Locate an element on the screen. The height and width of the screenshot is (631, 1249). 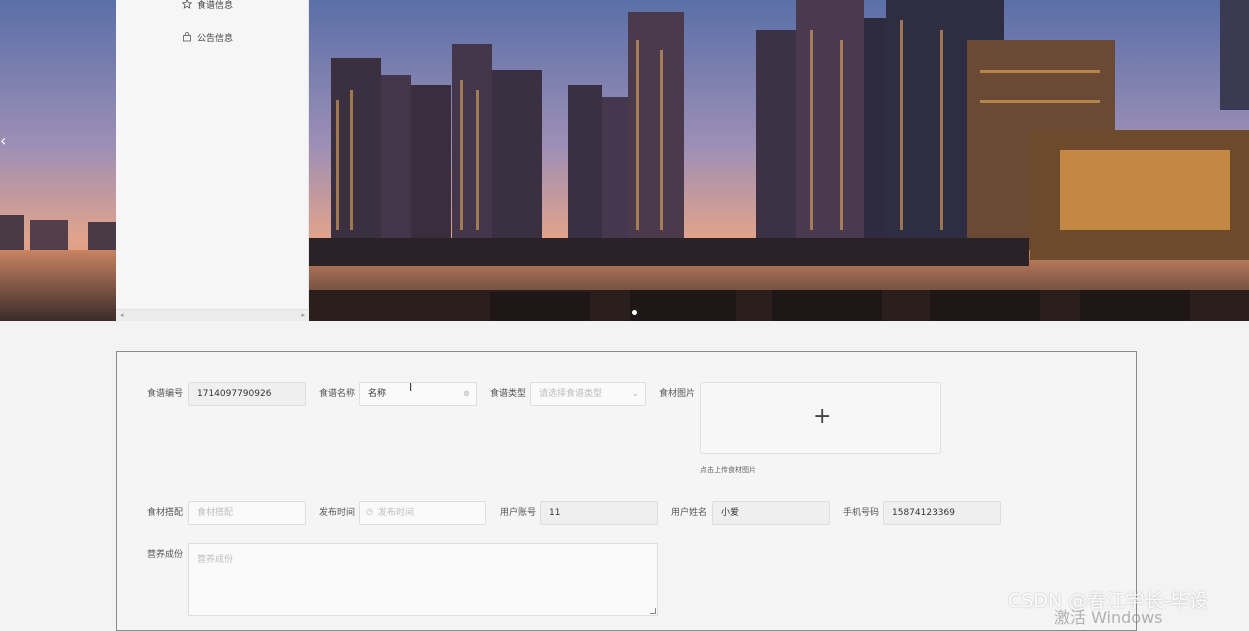
recipe-type-label: 食谱类型 is located at coordinates (508, 394).